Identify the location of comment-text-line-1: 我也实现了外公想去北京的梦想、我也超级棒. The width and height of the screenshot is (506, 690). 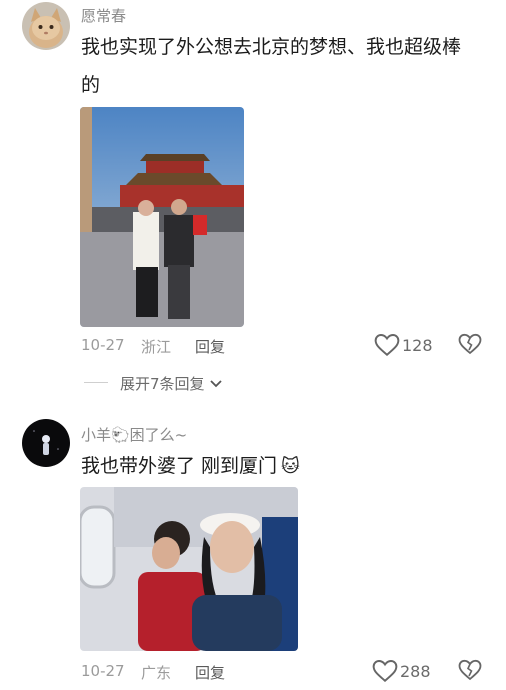
(271, 47).